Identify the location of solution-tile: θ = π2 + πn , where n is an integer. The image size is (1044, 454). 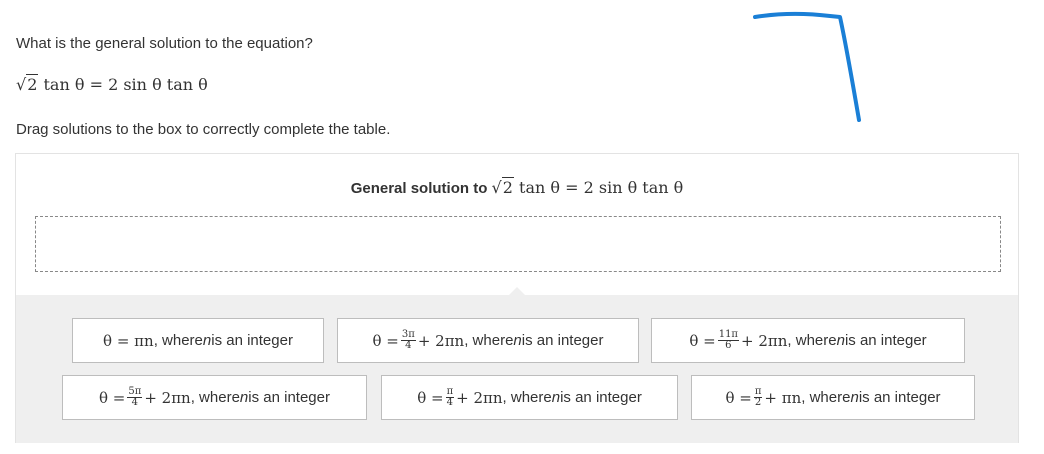
(833, 397).